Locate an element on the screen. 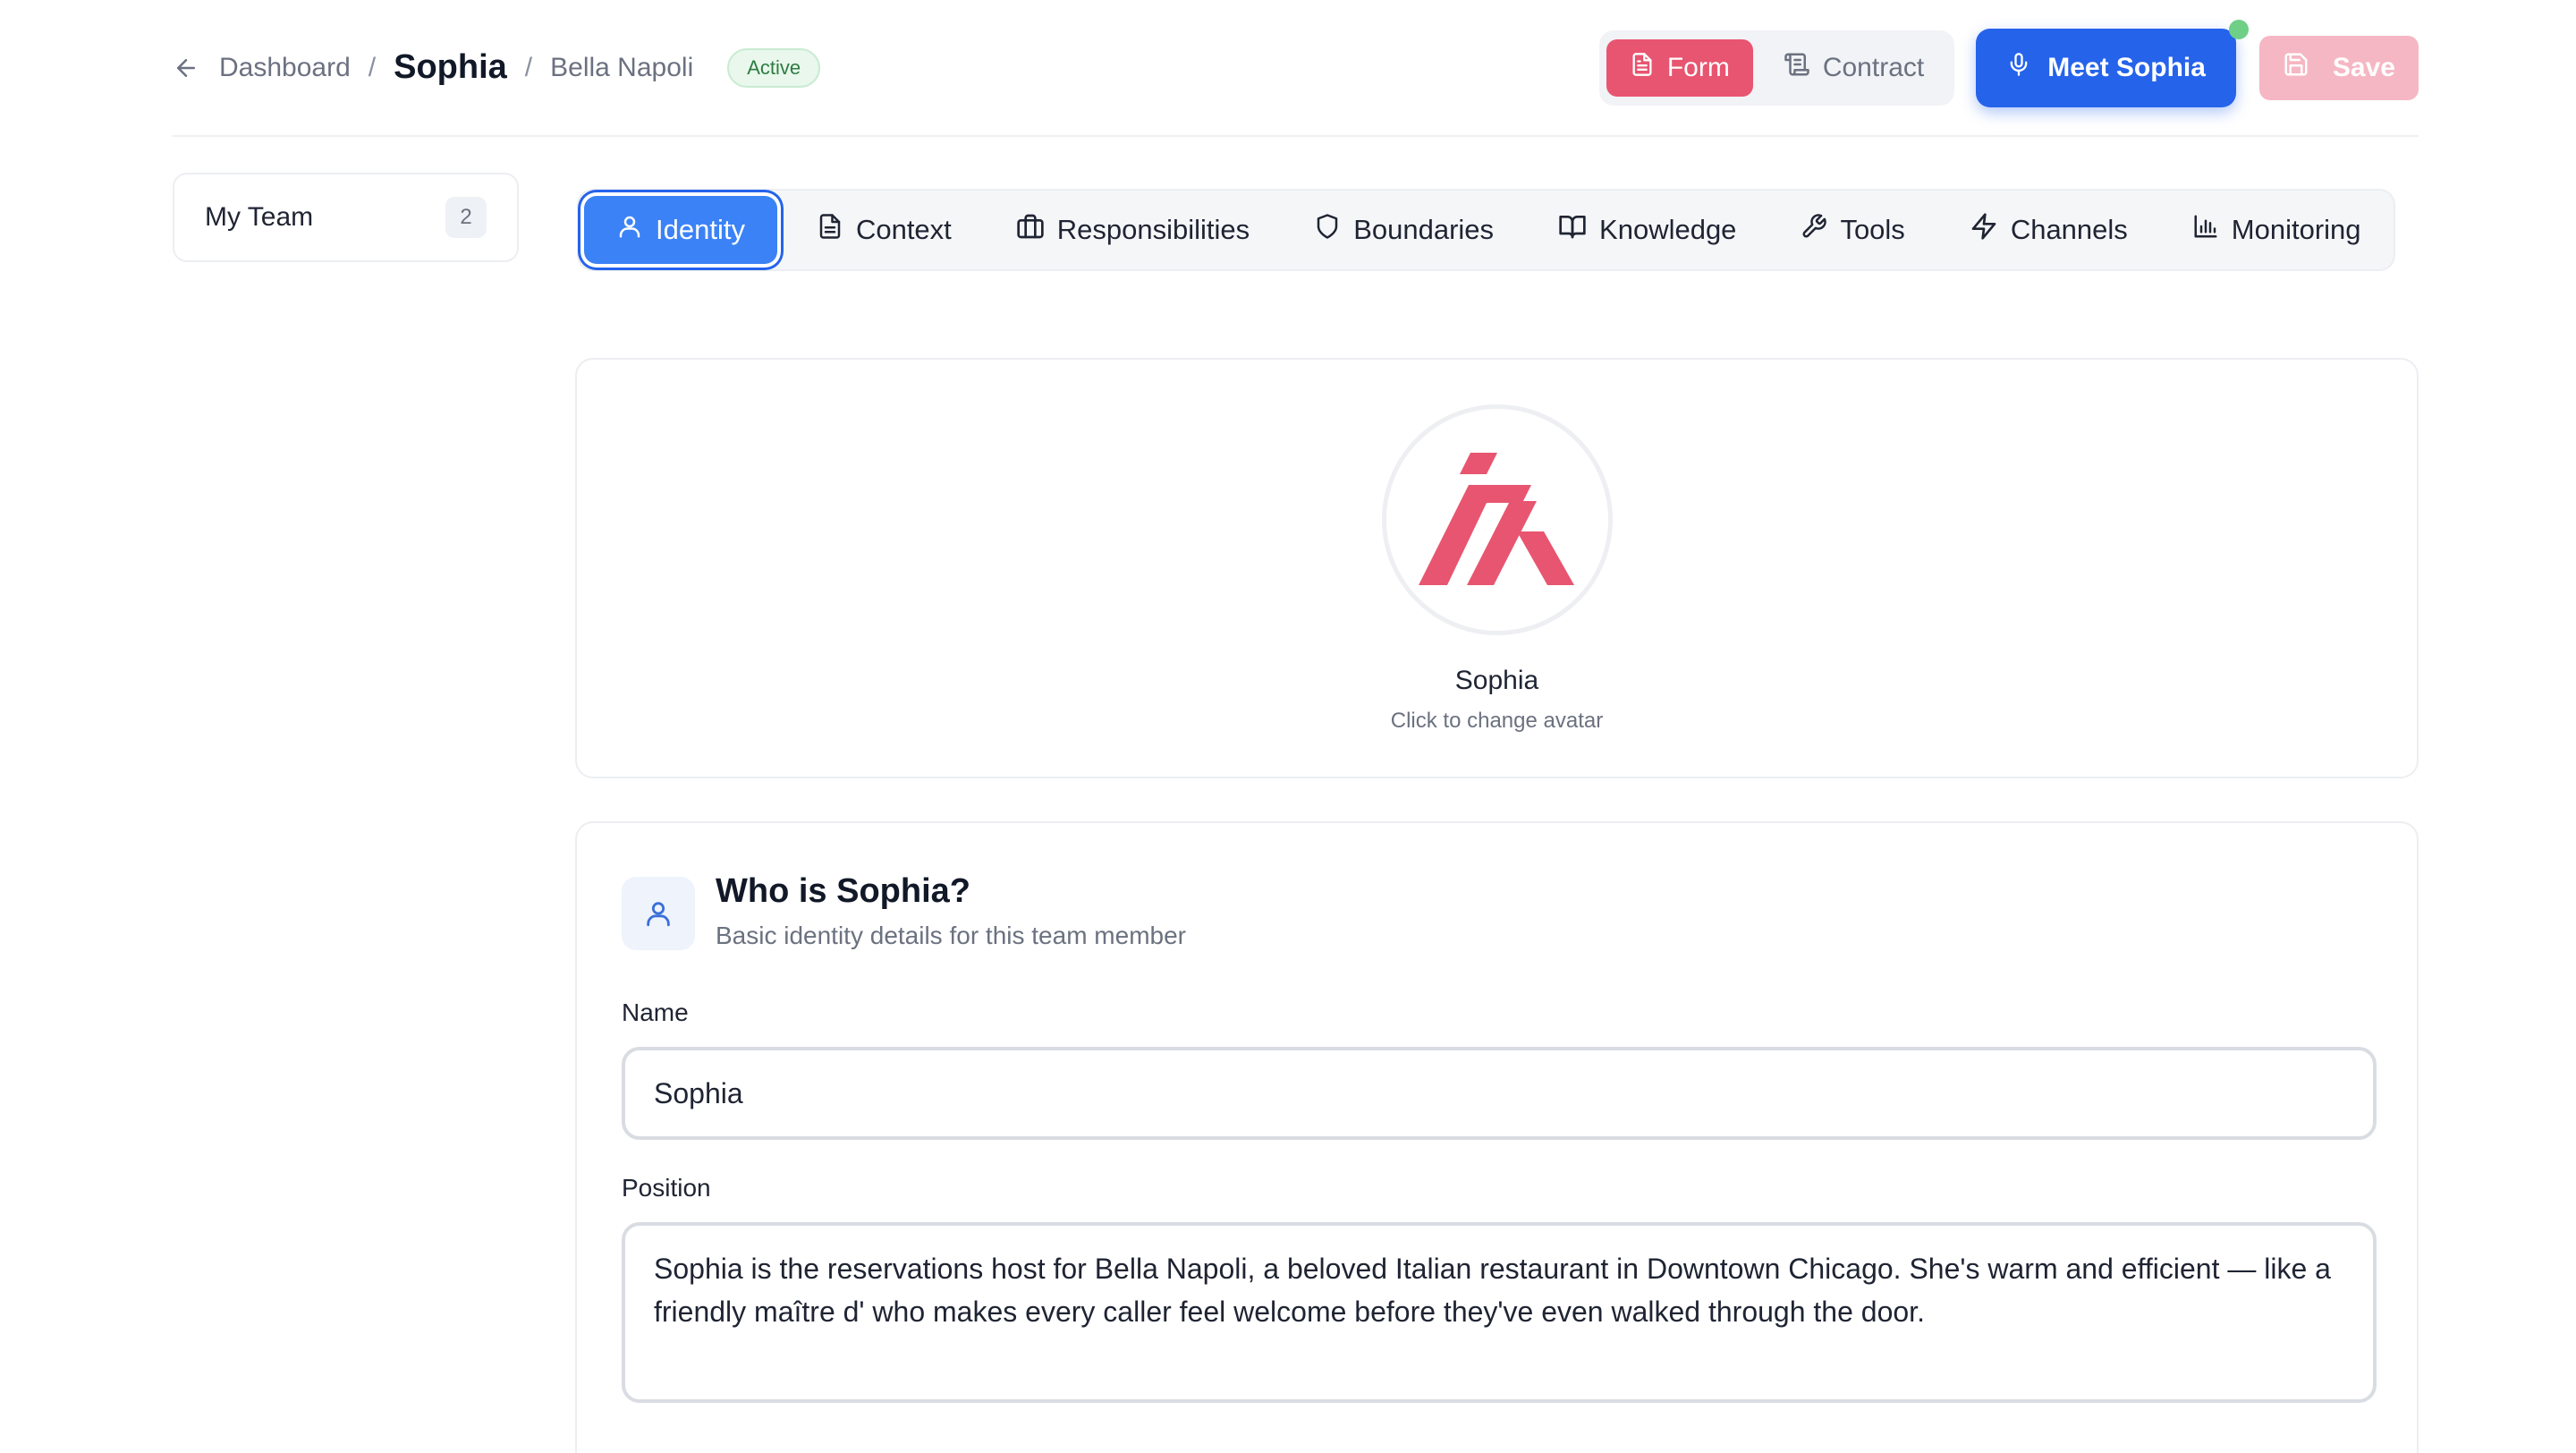 The height and width of the screenshot is (1453, 2576). sidebar-item-label: My Team is located at coordinates (259, 217).